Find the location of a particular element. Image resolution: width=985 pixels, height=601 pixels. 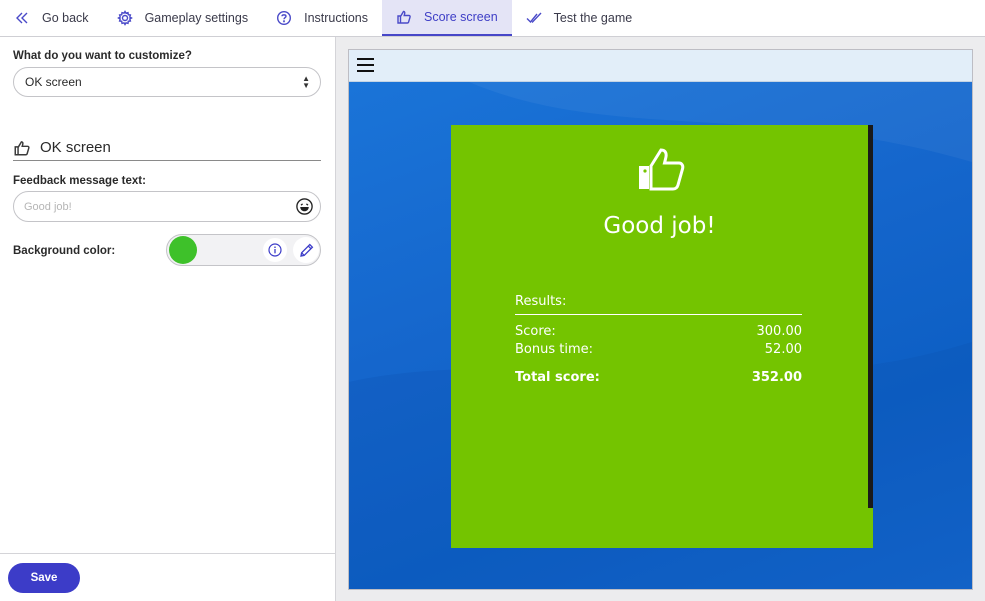

score-row: Score: 300.00 is located at coordinates (658, 331).